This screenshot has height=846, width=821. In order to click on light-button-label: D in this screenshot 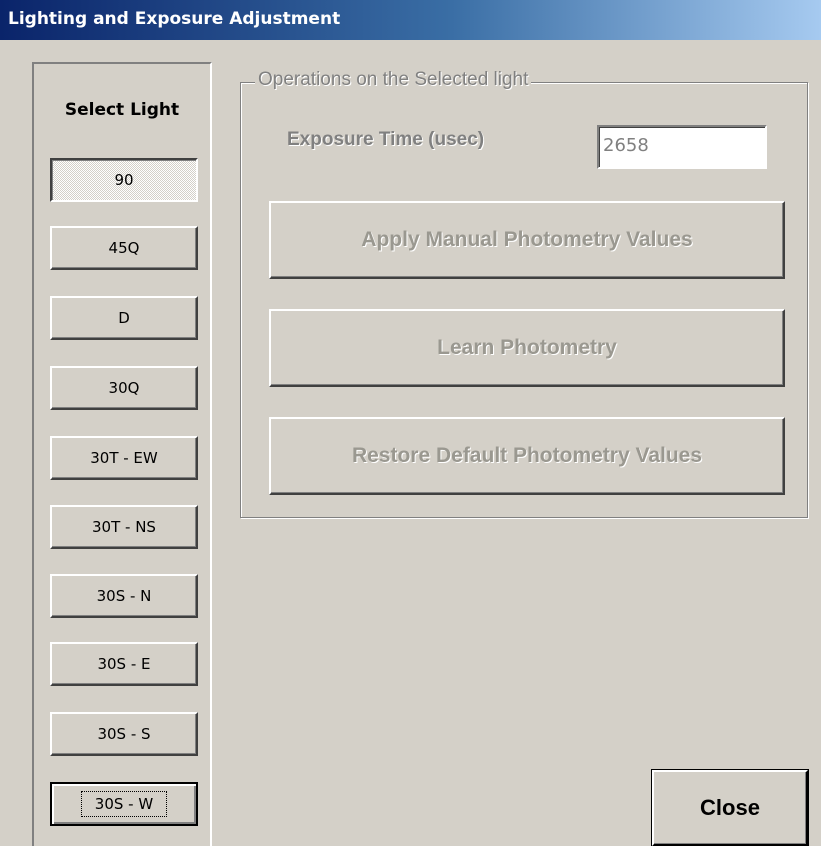, I will do `click(124, 318)`.